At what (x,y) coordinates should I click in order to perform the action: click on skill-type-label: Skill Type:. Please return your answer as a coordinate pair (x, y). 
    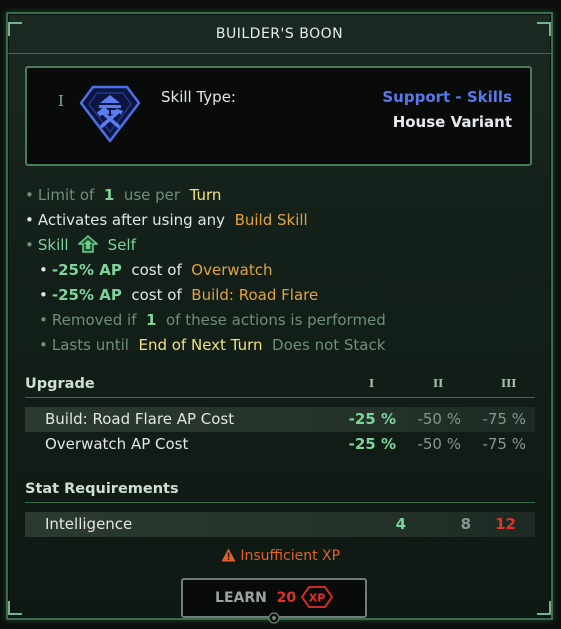
    Looking at the image, I should click on (198, 97).